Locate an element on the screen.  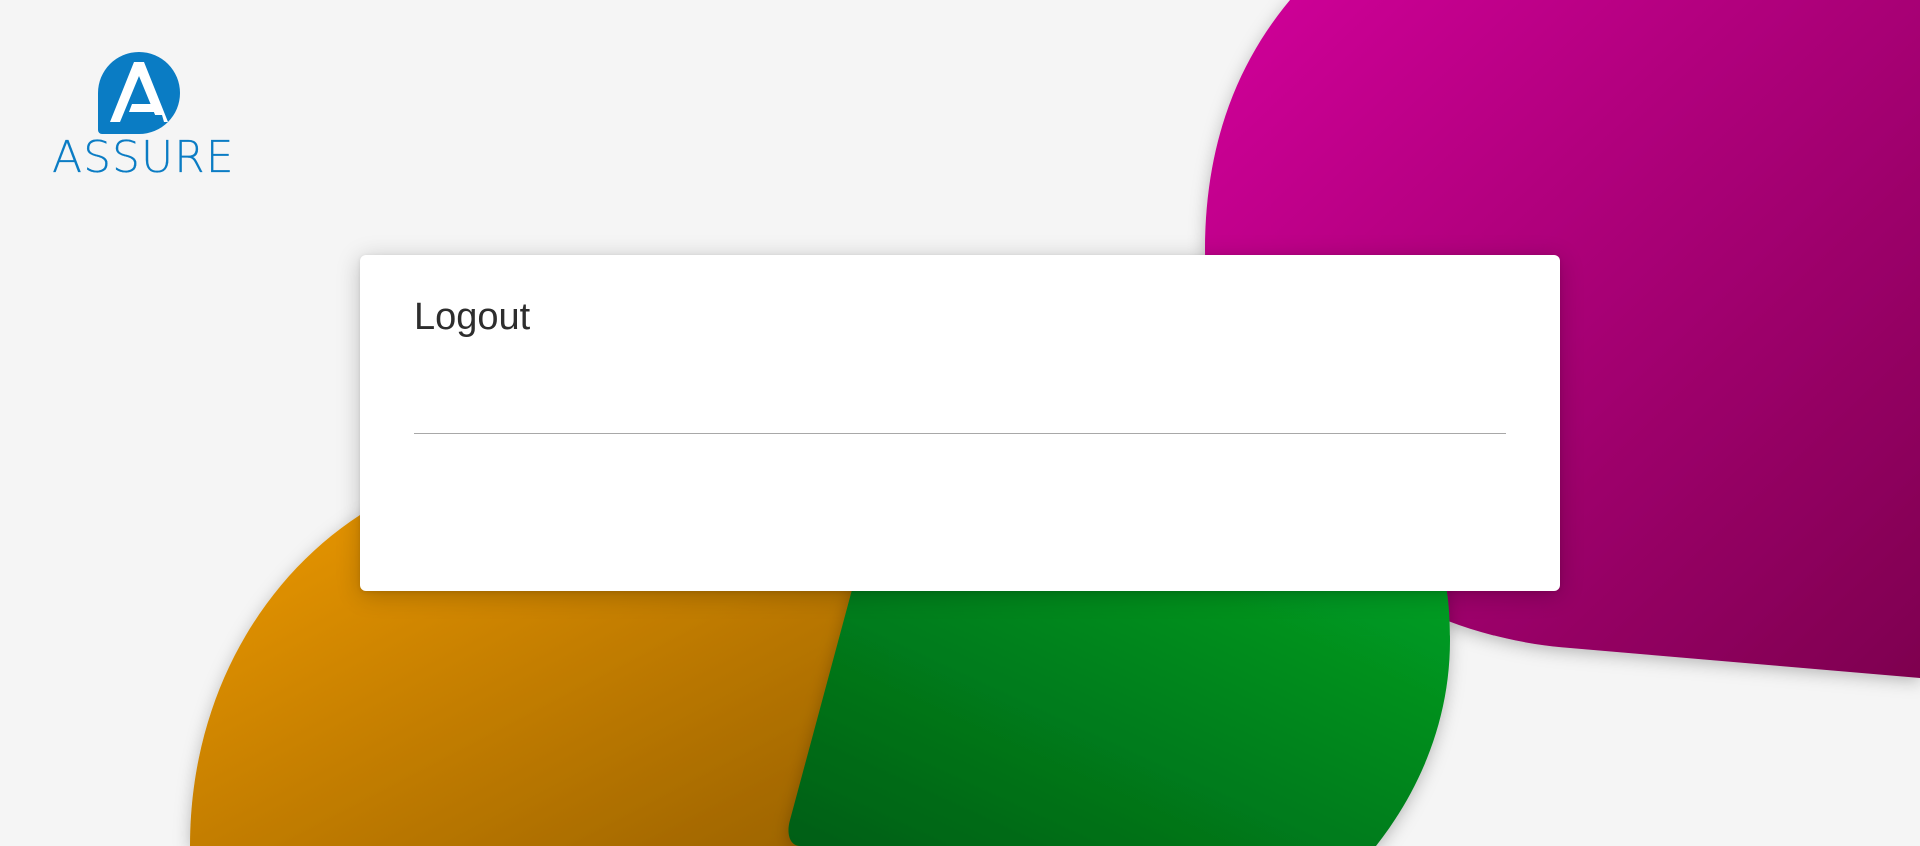
divider is located at coordinates (960, 433).